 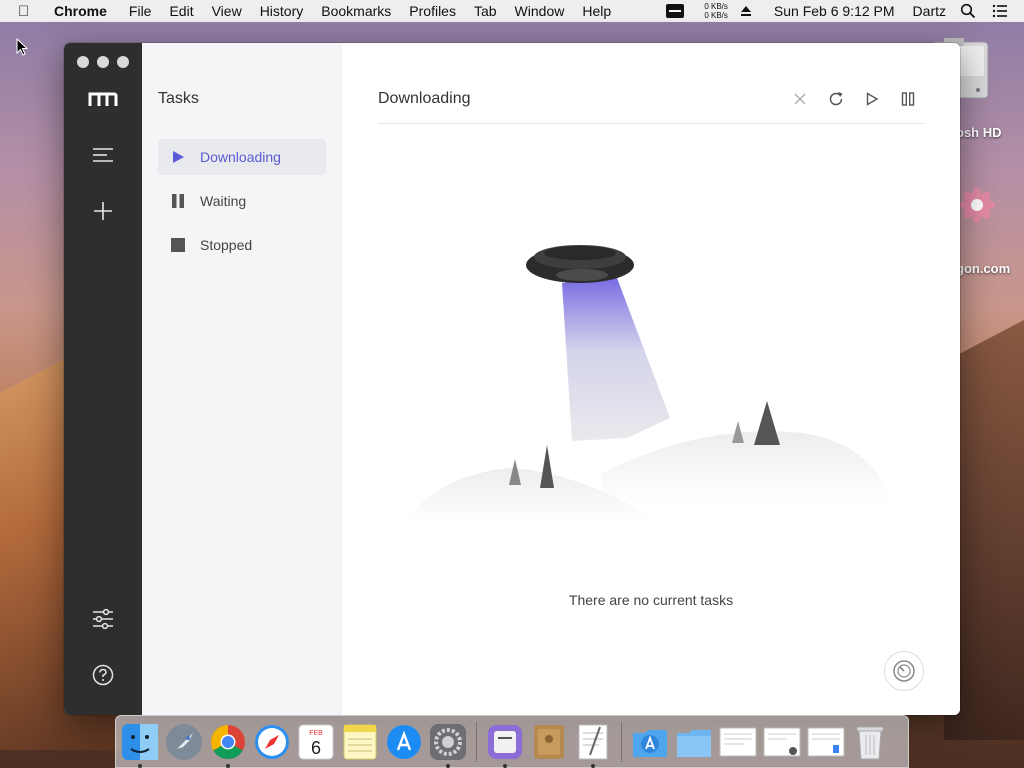 I want to click on resume-all-button, so click(x=872, y=99).